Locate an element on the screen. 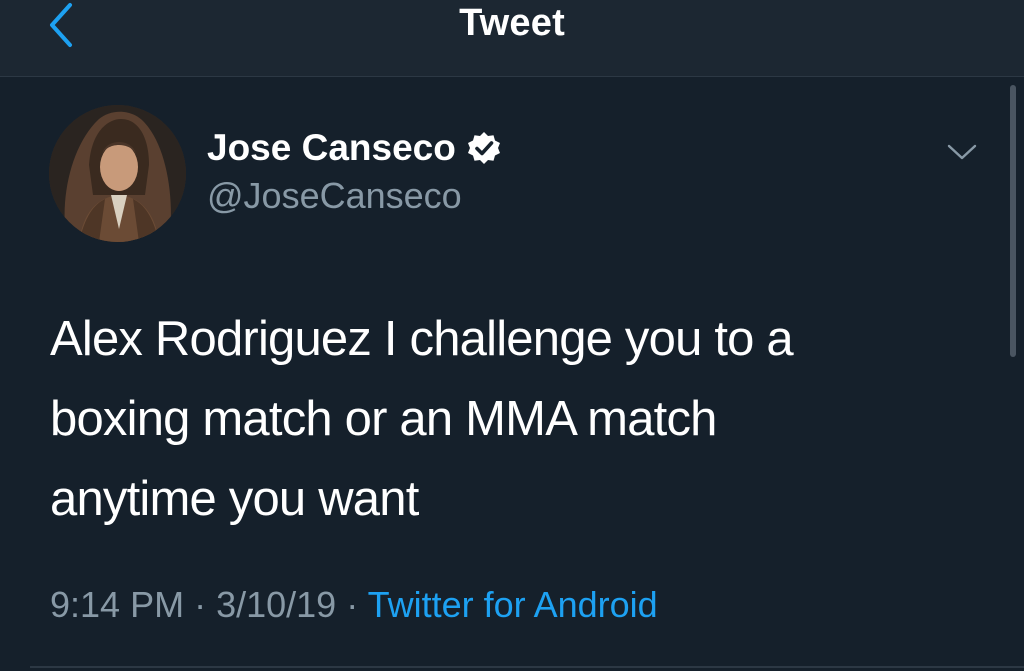 The width and height of the screenshot is (1024, 671). avatar is located at coordinates (117, 173).